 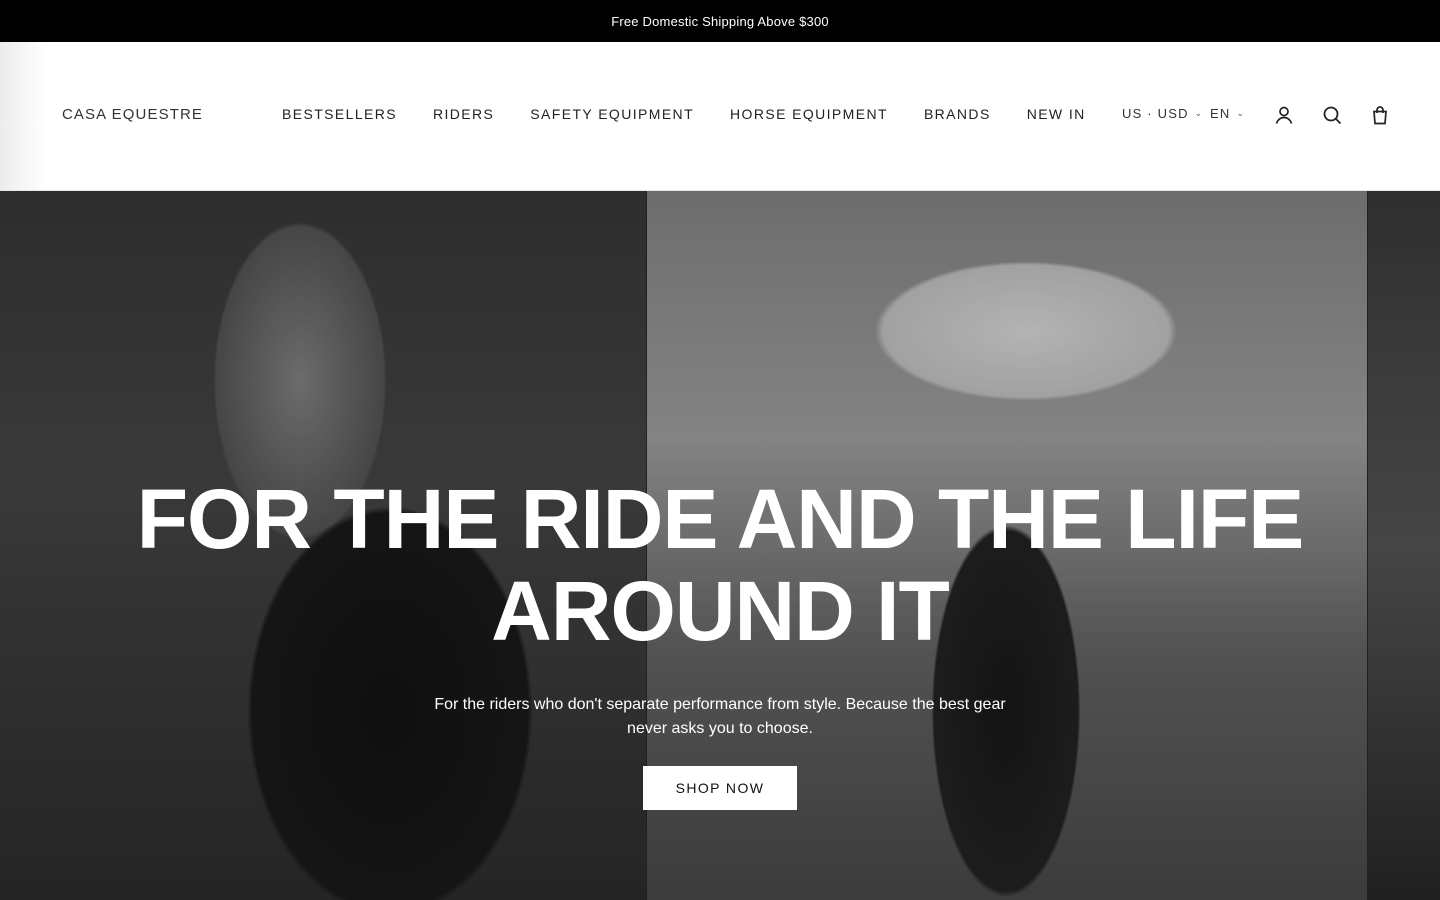 I want to click on account-icon, so click(x=1284, y=115).